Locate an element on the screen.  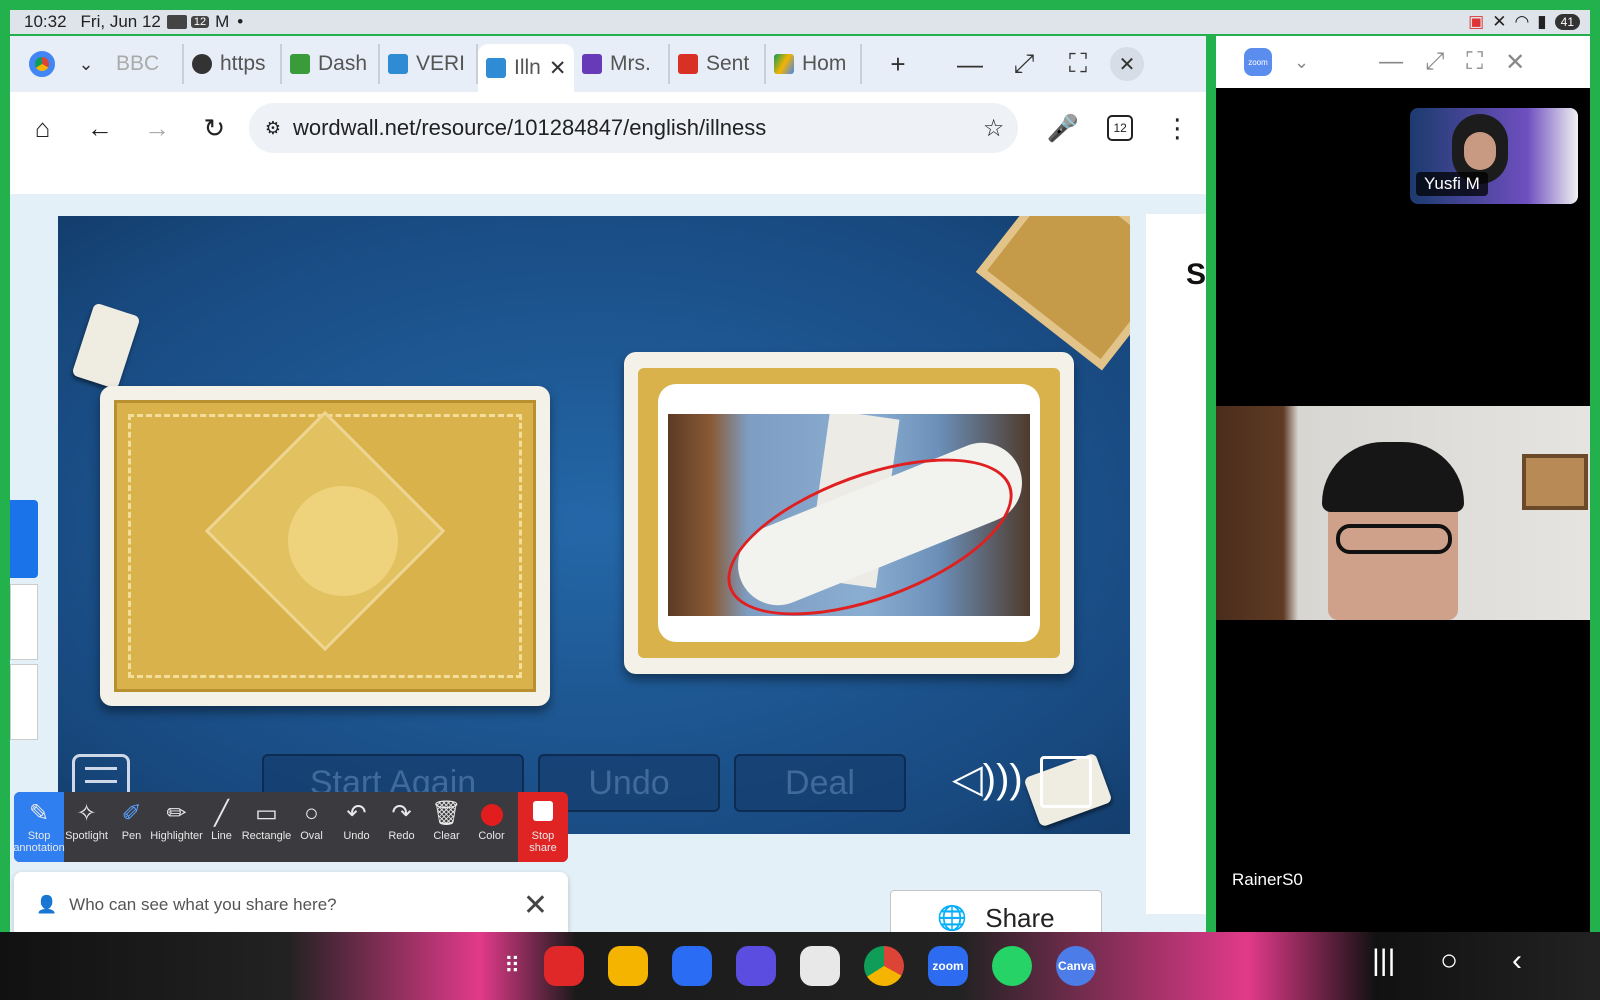
forward-icon: → is located at coordinates (156, 128).